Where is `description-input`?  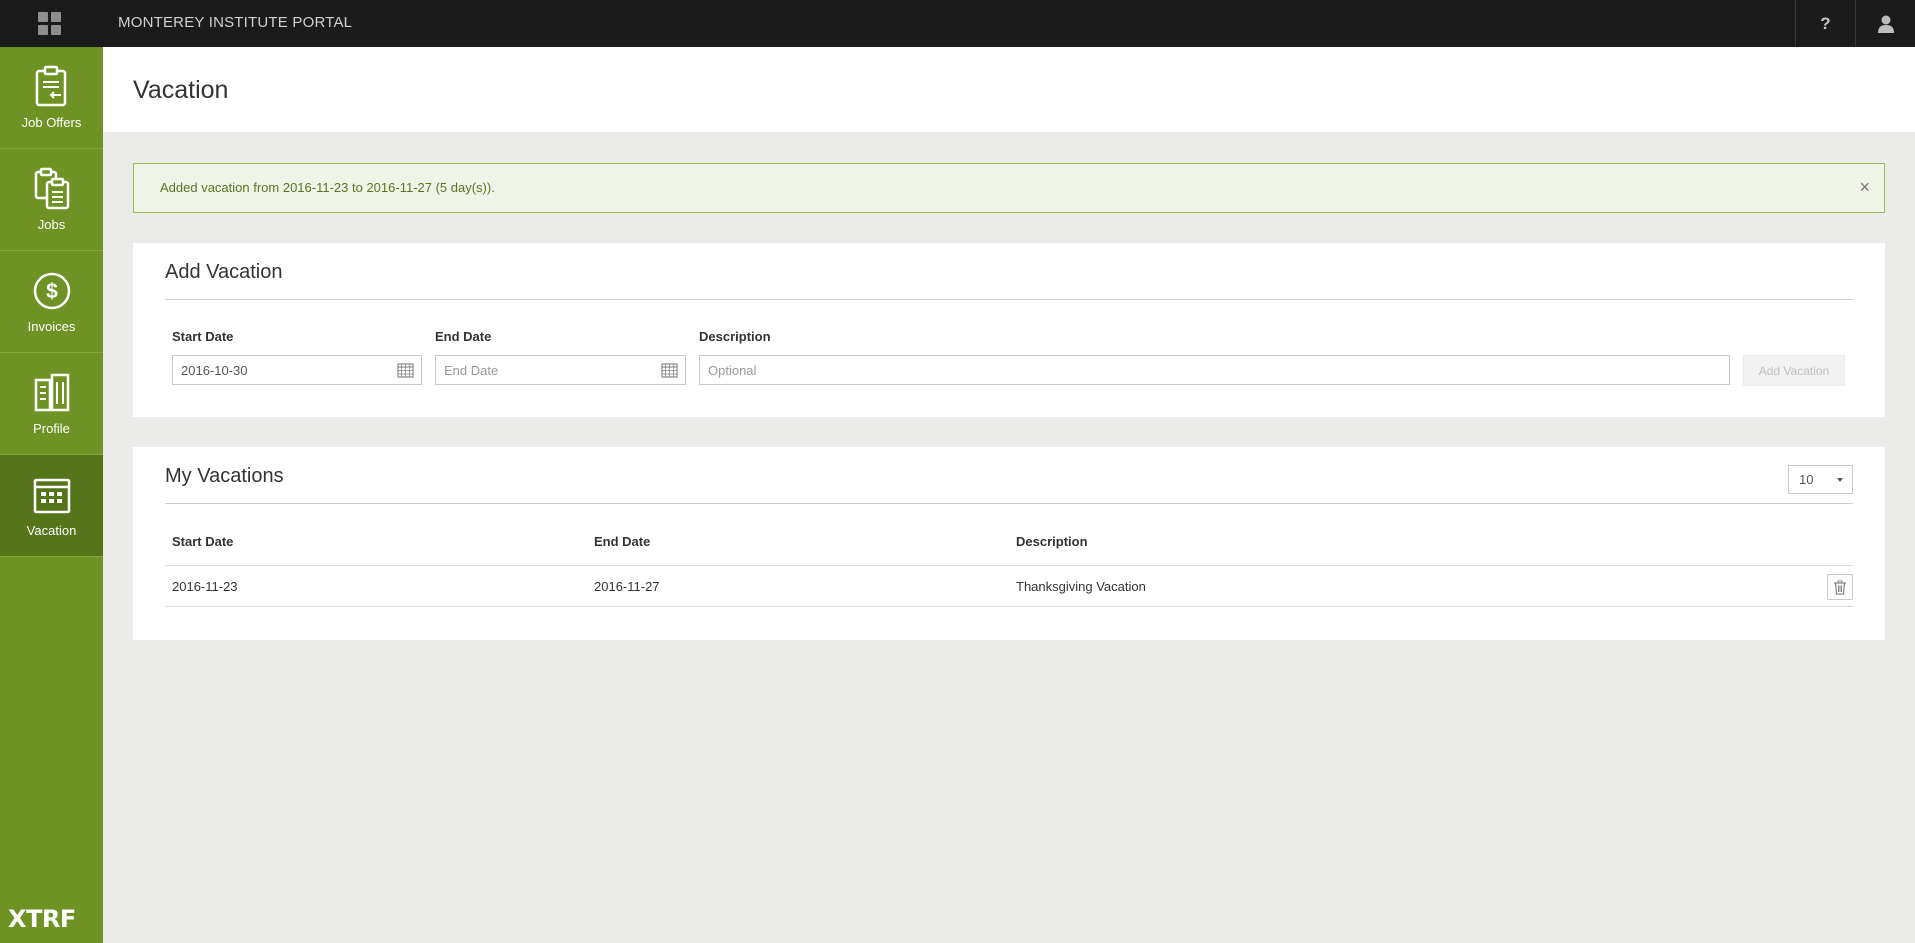
description-input is located at coordinates (1214, 370).